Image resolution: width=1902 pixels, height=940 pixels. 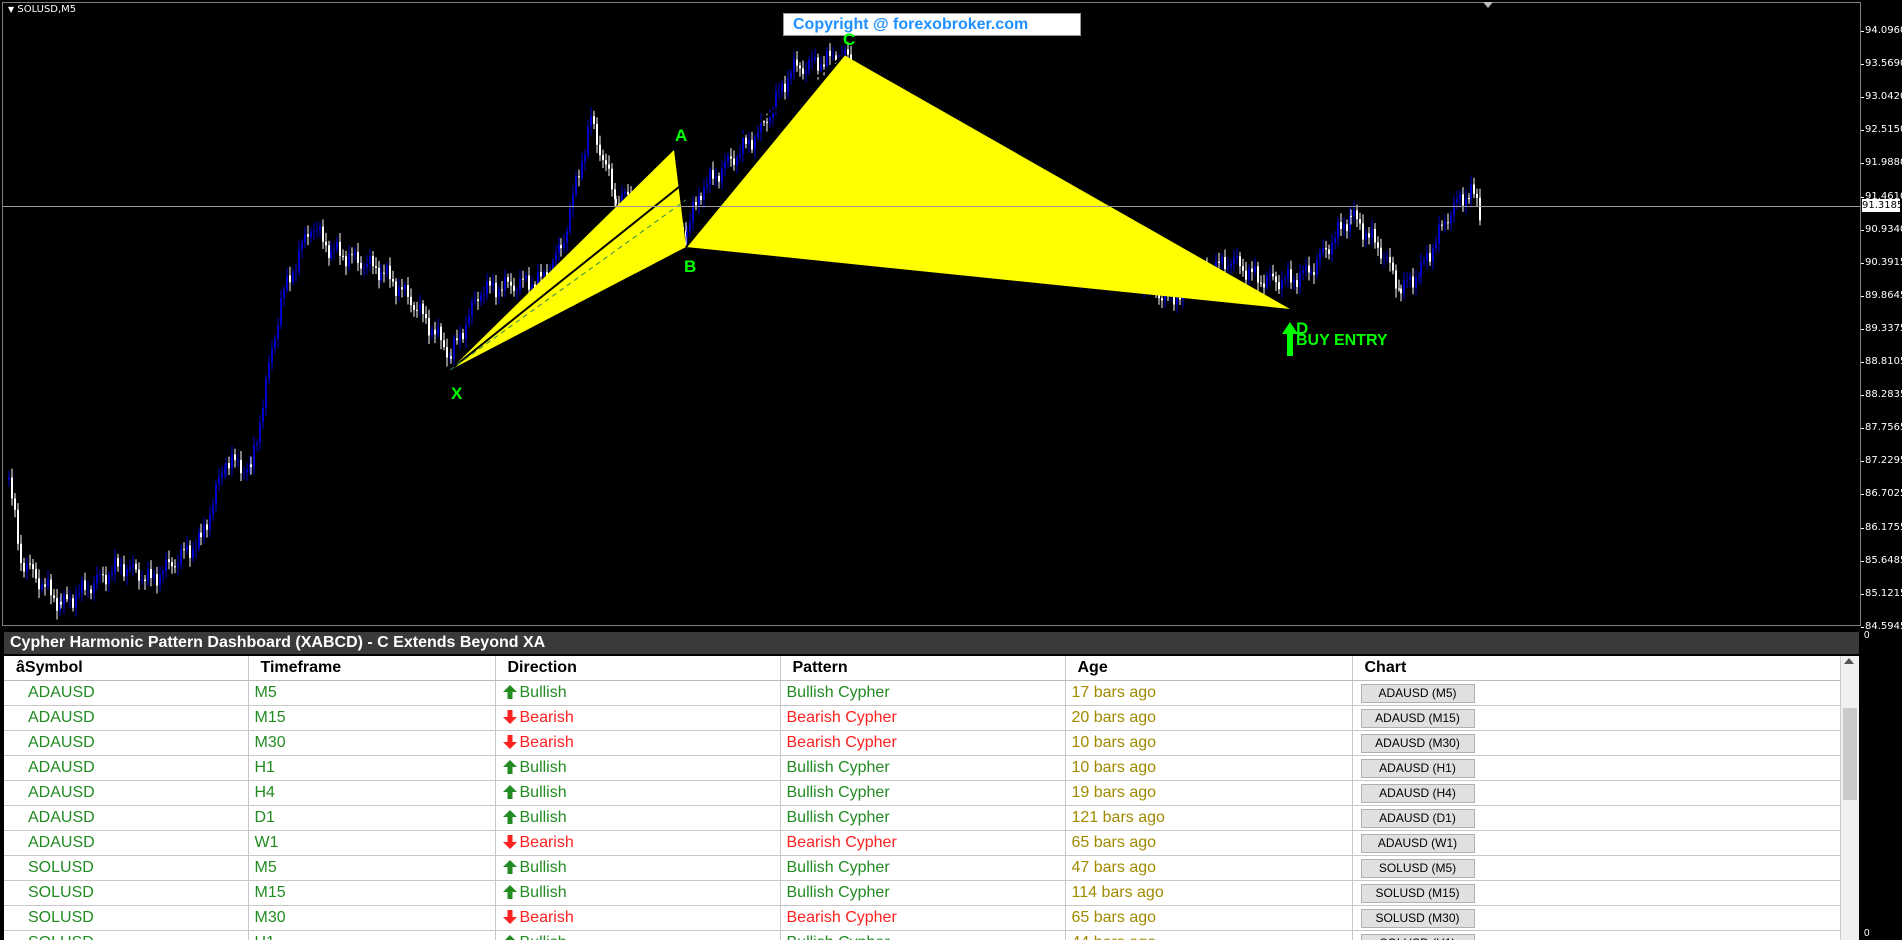 What do you see at coordinates (371, 793) in the screenshot?
I see `cell-timeframe: H4` at bounding box center [371, 793].